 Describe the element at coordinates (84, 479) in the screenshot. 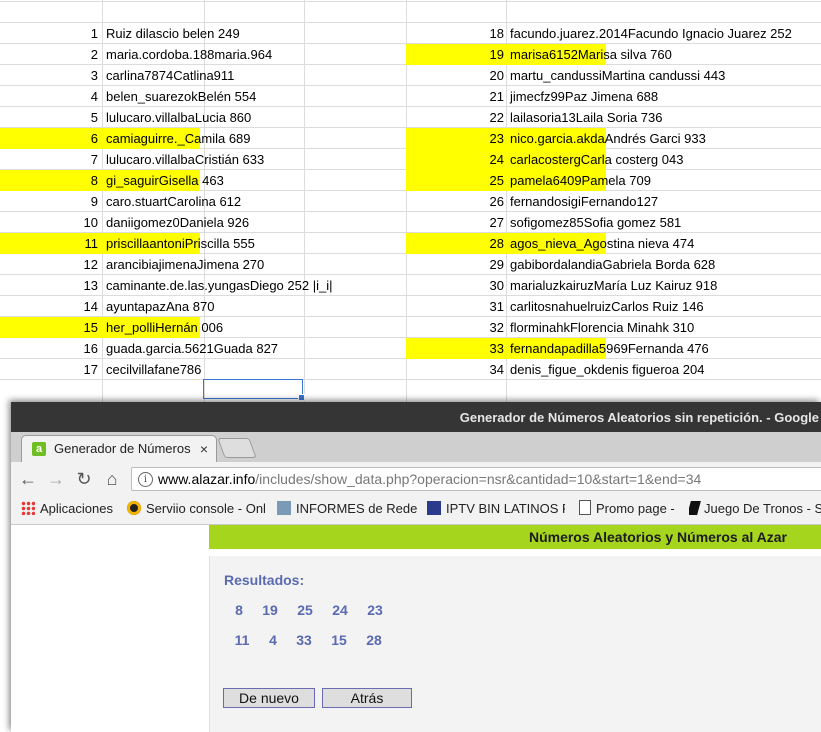

I see `reload-icon: ↻` at that location.